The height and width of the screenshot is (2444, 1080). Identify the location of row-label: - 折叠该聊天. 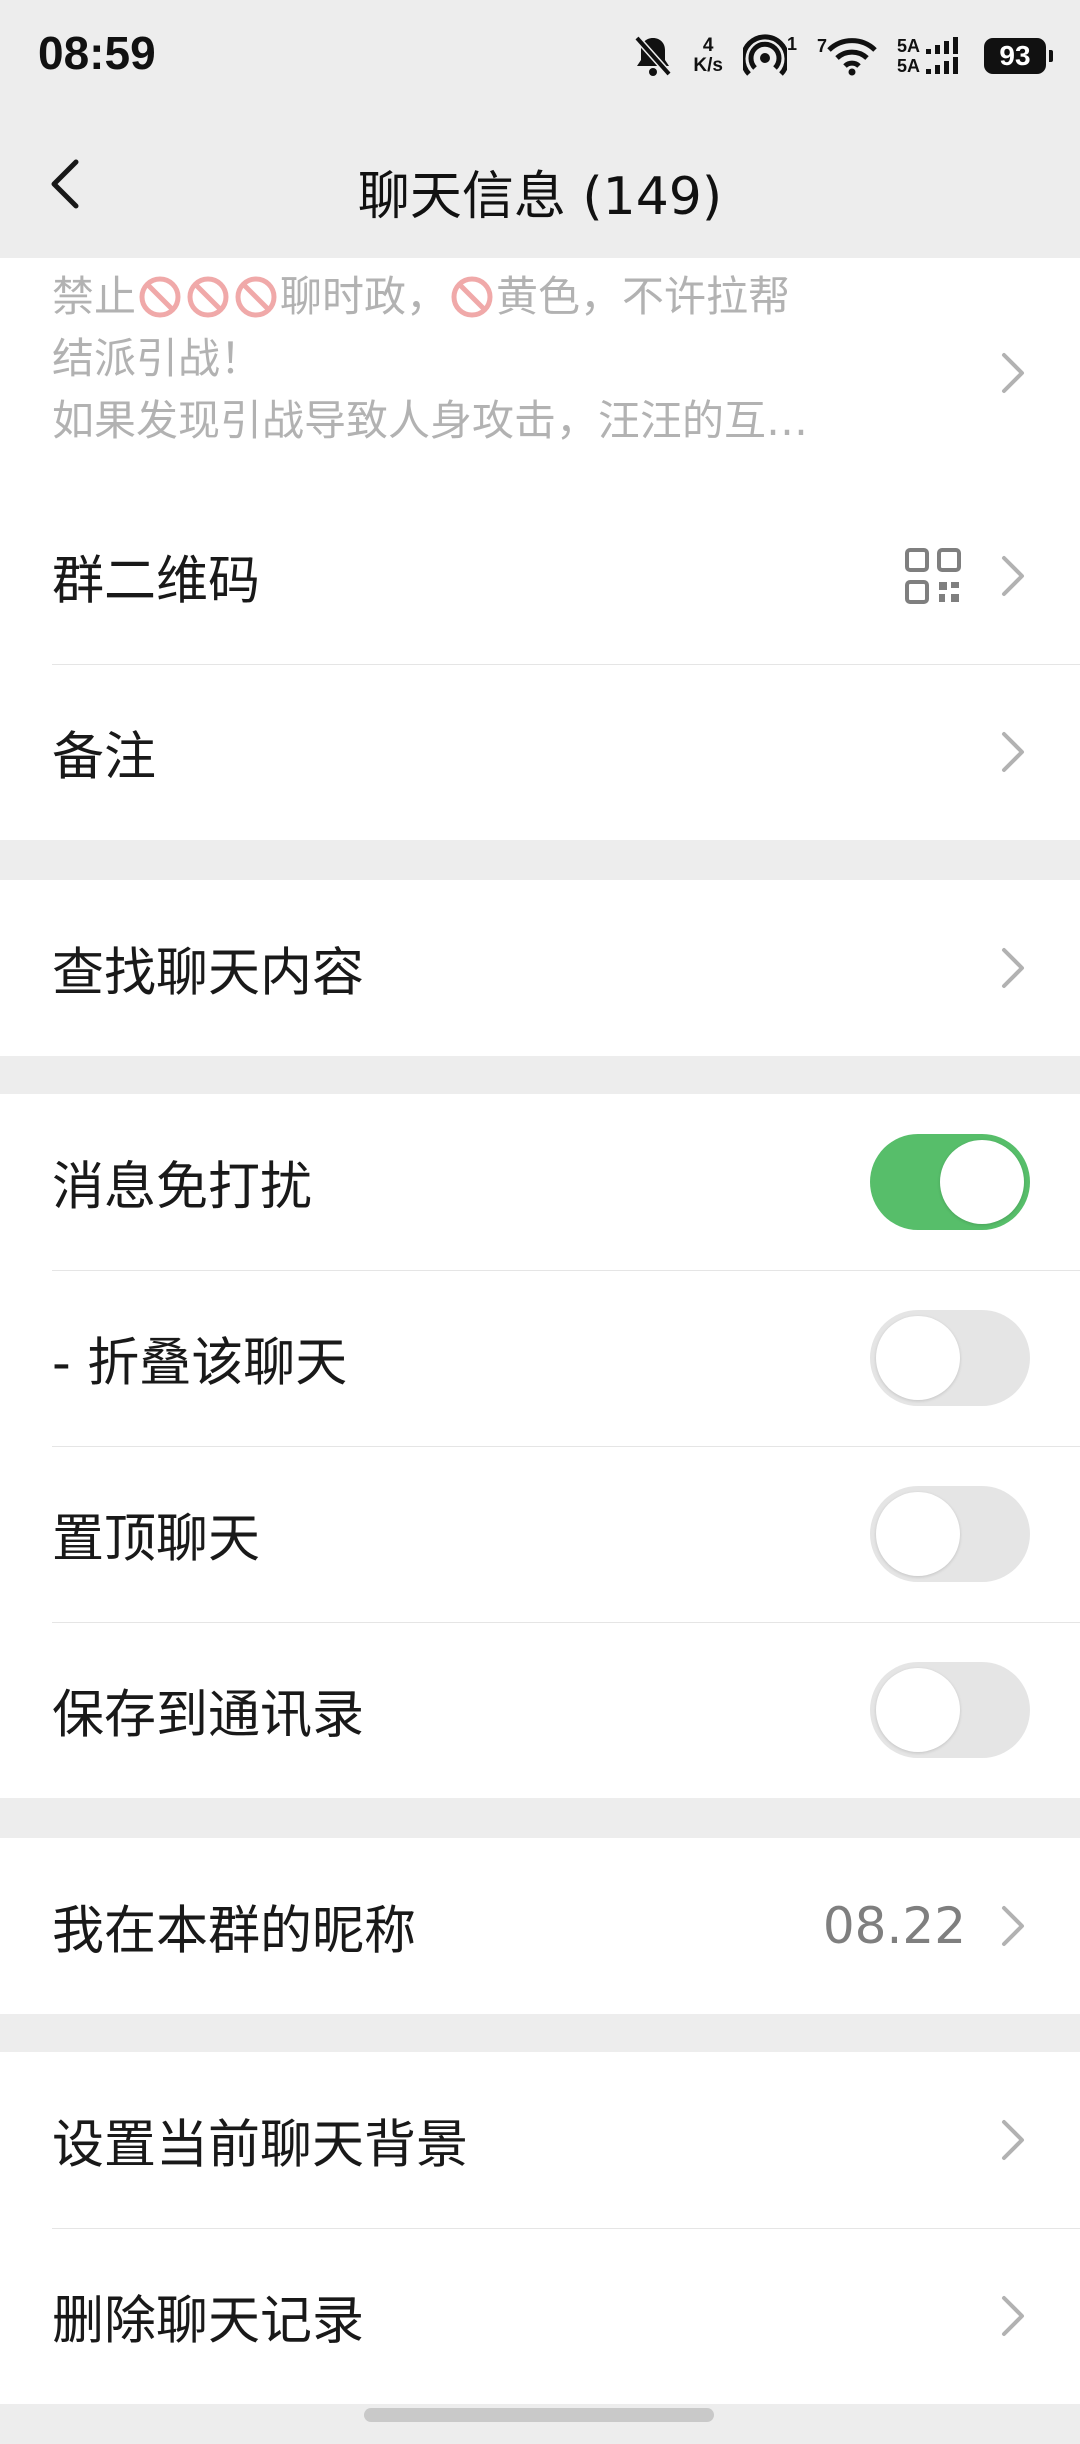
(200, 1363).